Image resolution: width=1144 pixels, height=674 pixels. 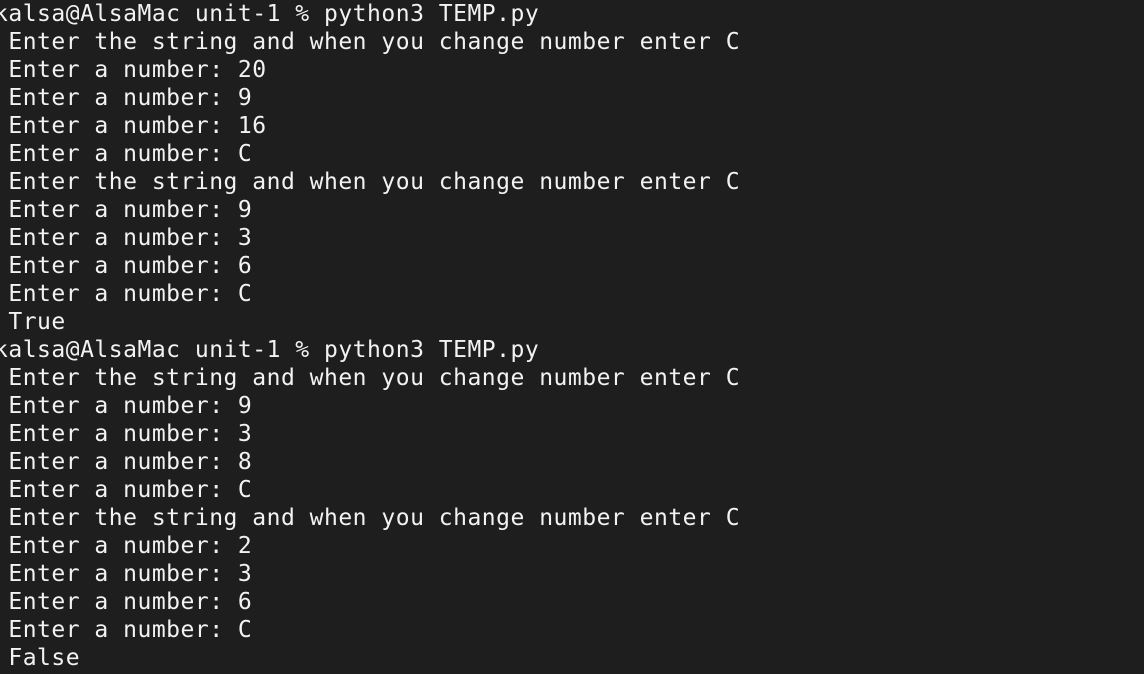 I want to click on result-line: False, so click(x=40, y=658).